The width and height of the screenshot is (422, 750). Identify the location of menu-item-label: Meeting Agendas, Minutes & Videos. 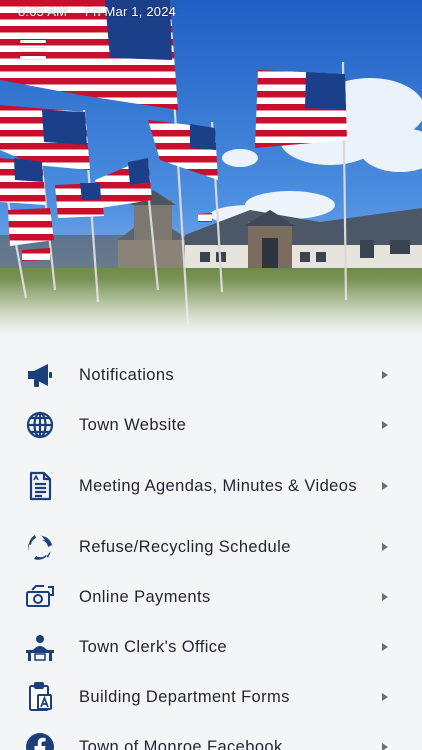
(218, 486).